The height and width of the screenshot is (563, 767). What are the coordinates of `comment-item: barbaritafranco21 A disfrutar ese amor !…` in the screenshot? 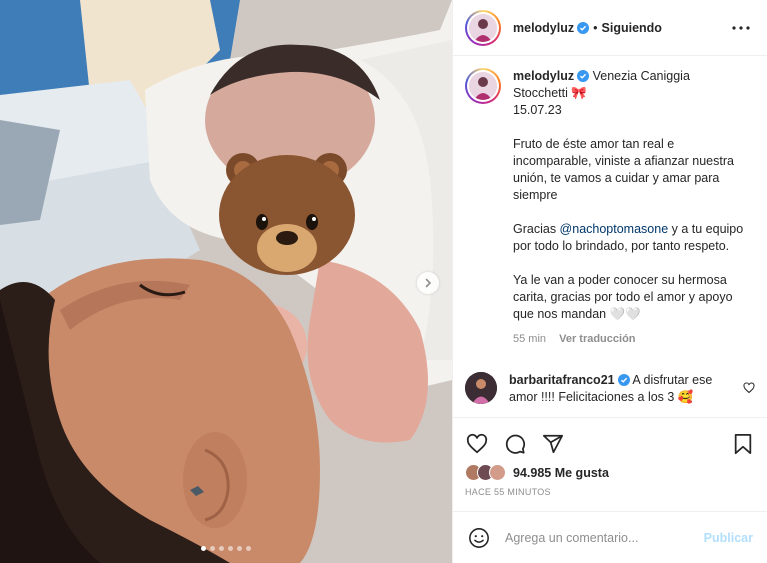 It's located at (610, 389).